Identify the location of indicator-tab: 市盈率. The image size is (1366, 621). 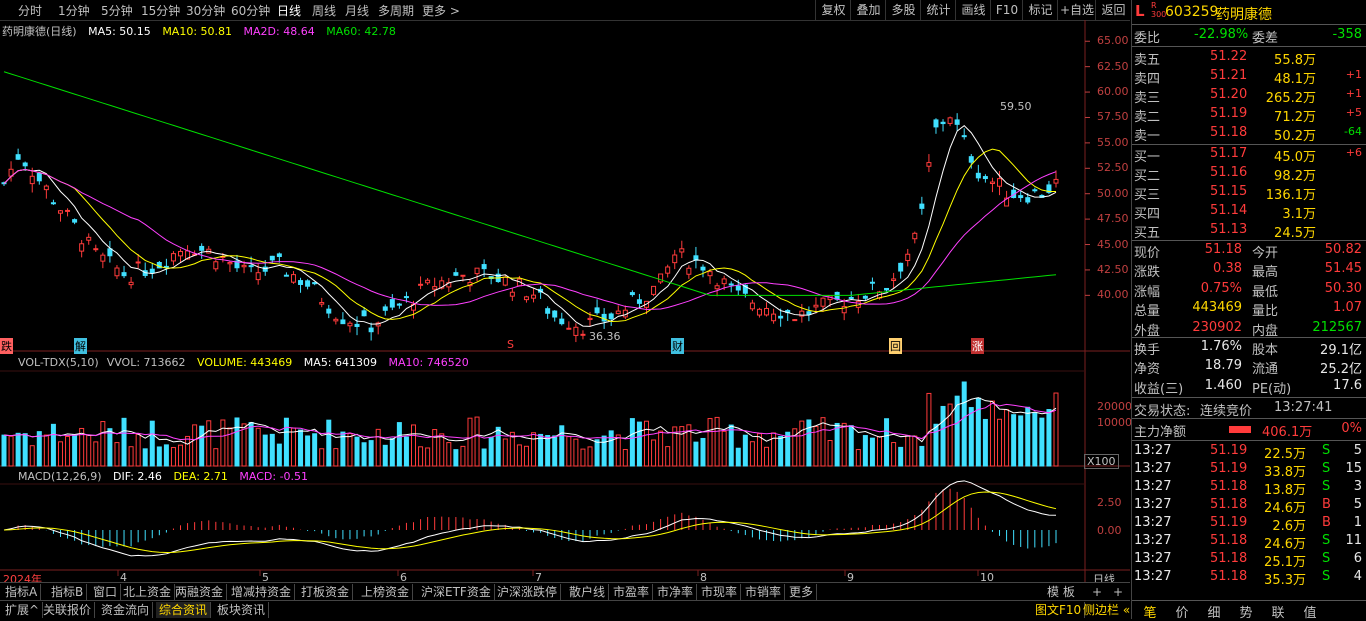
(632, 592).